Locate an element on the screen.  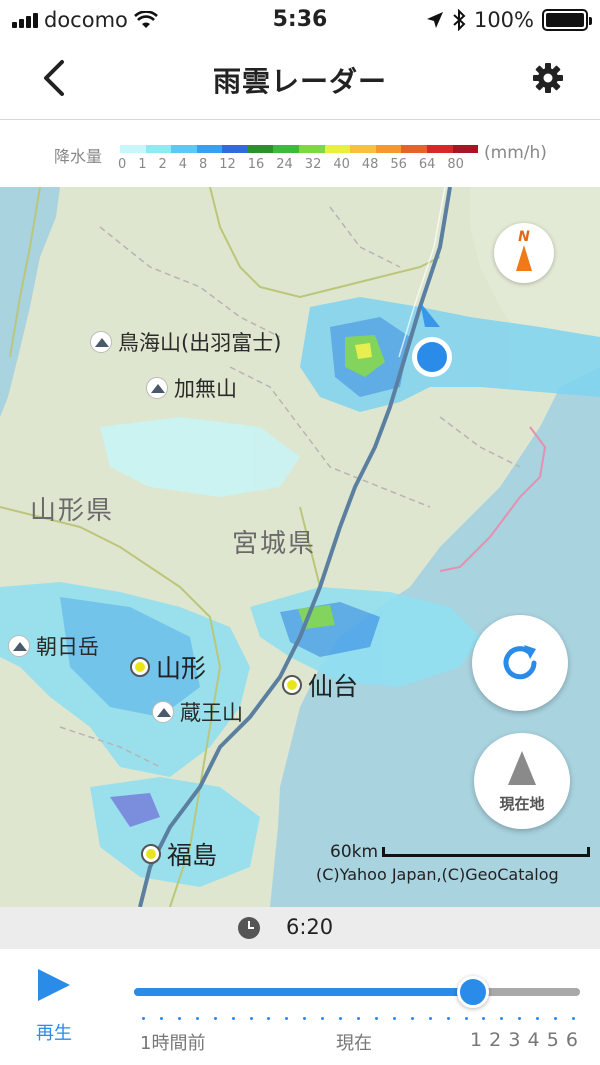
page-title: 雨雲レーダー is located at coordinates (299, 81).